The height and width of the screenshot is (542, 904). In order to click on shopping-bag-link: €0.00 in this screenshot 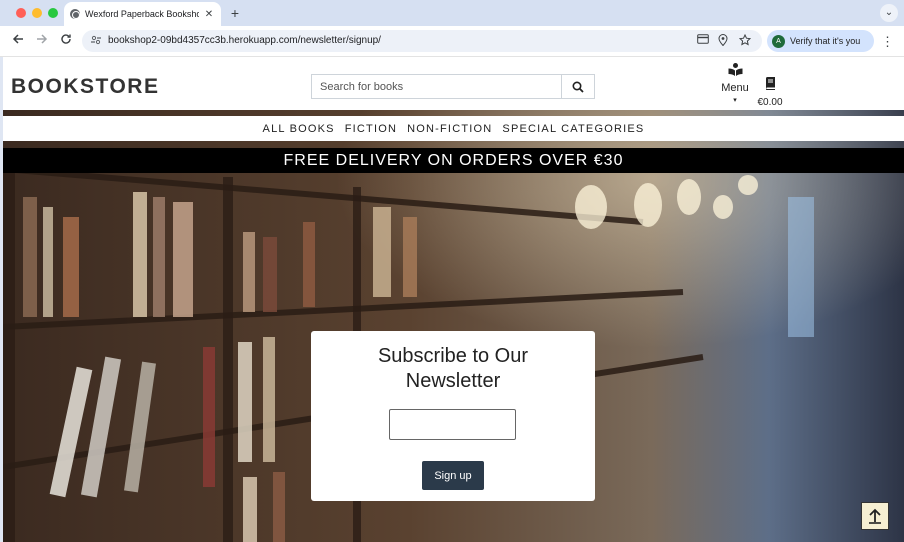, I will do `click(770, 92)`.